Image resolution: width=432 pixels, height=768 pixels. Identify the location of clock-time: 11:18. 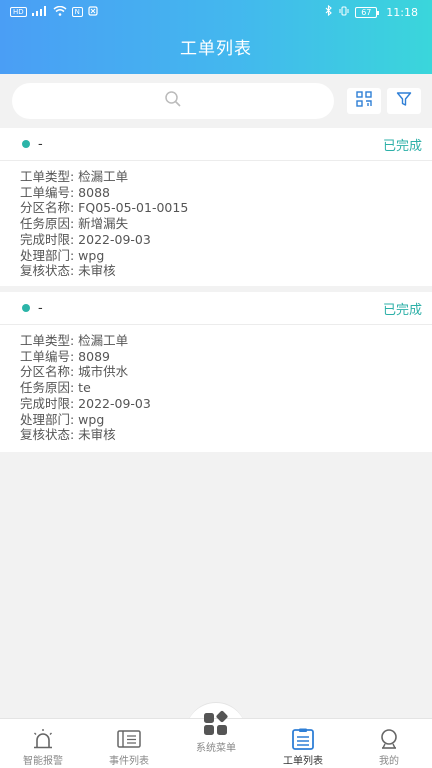
(402, 12).